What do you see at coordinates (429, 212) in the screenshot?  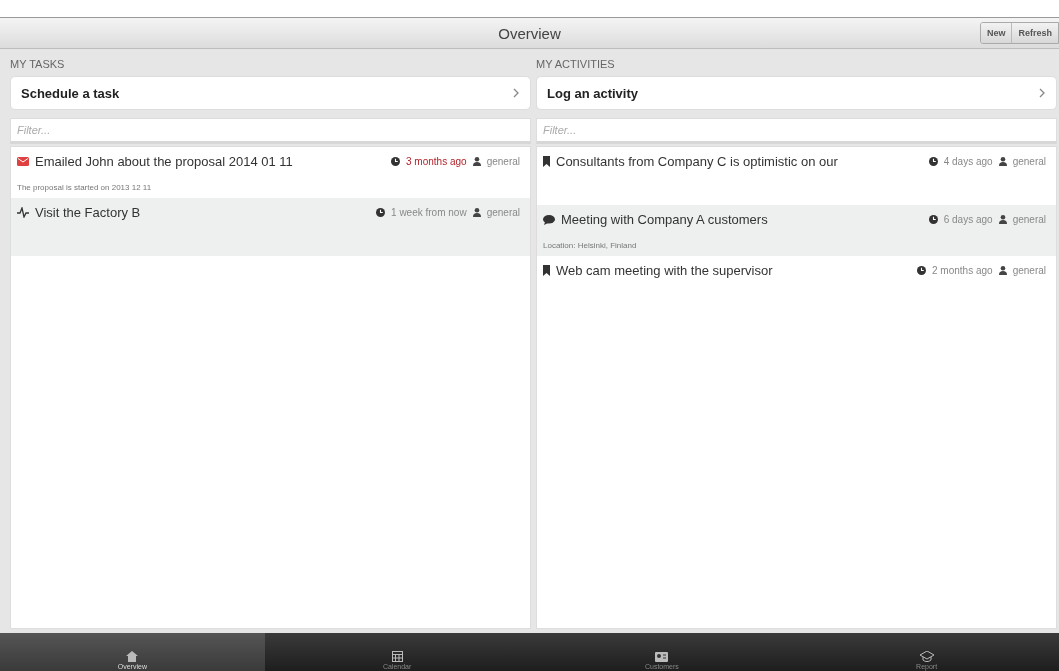 I see `item-time: 1 week from now` at bounding box center [429, 212].